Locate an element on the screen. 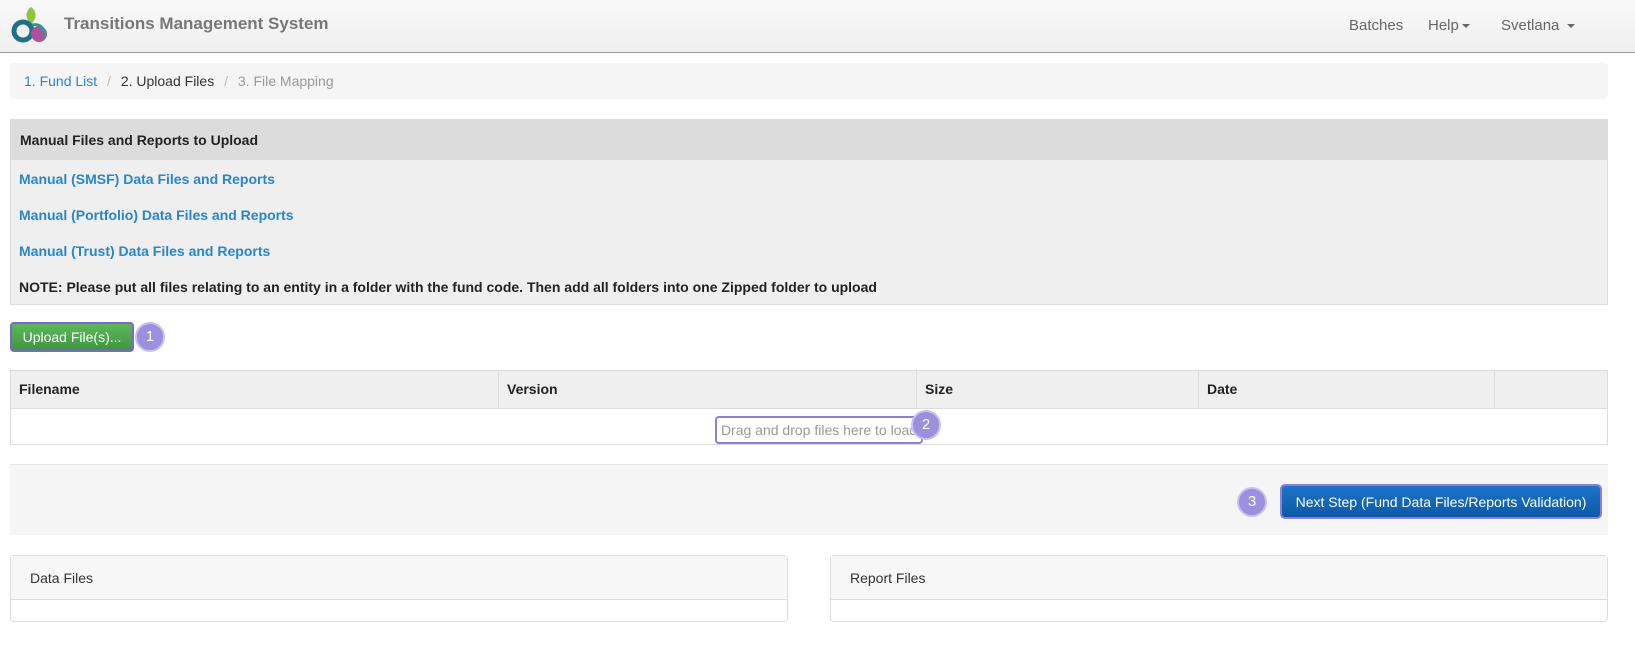 The image size is (1635, 649). data-files-panel: Data Files is located at coordinates (399, 588).